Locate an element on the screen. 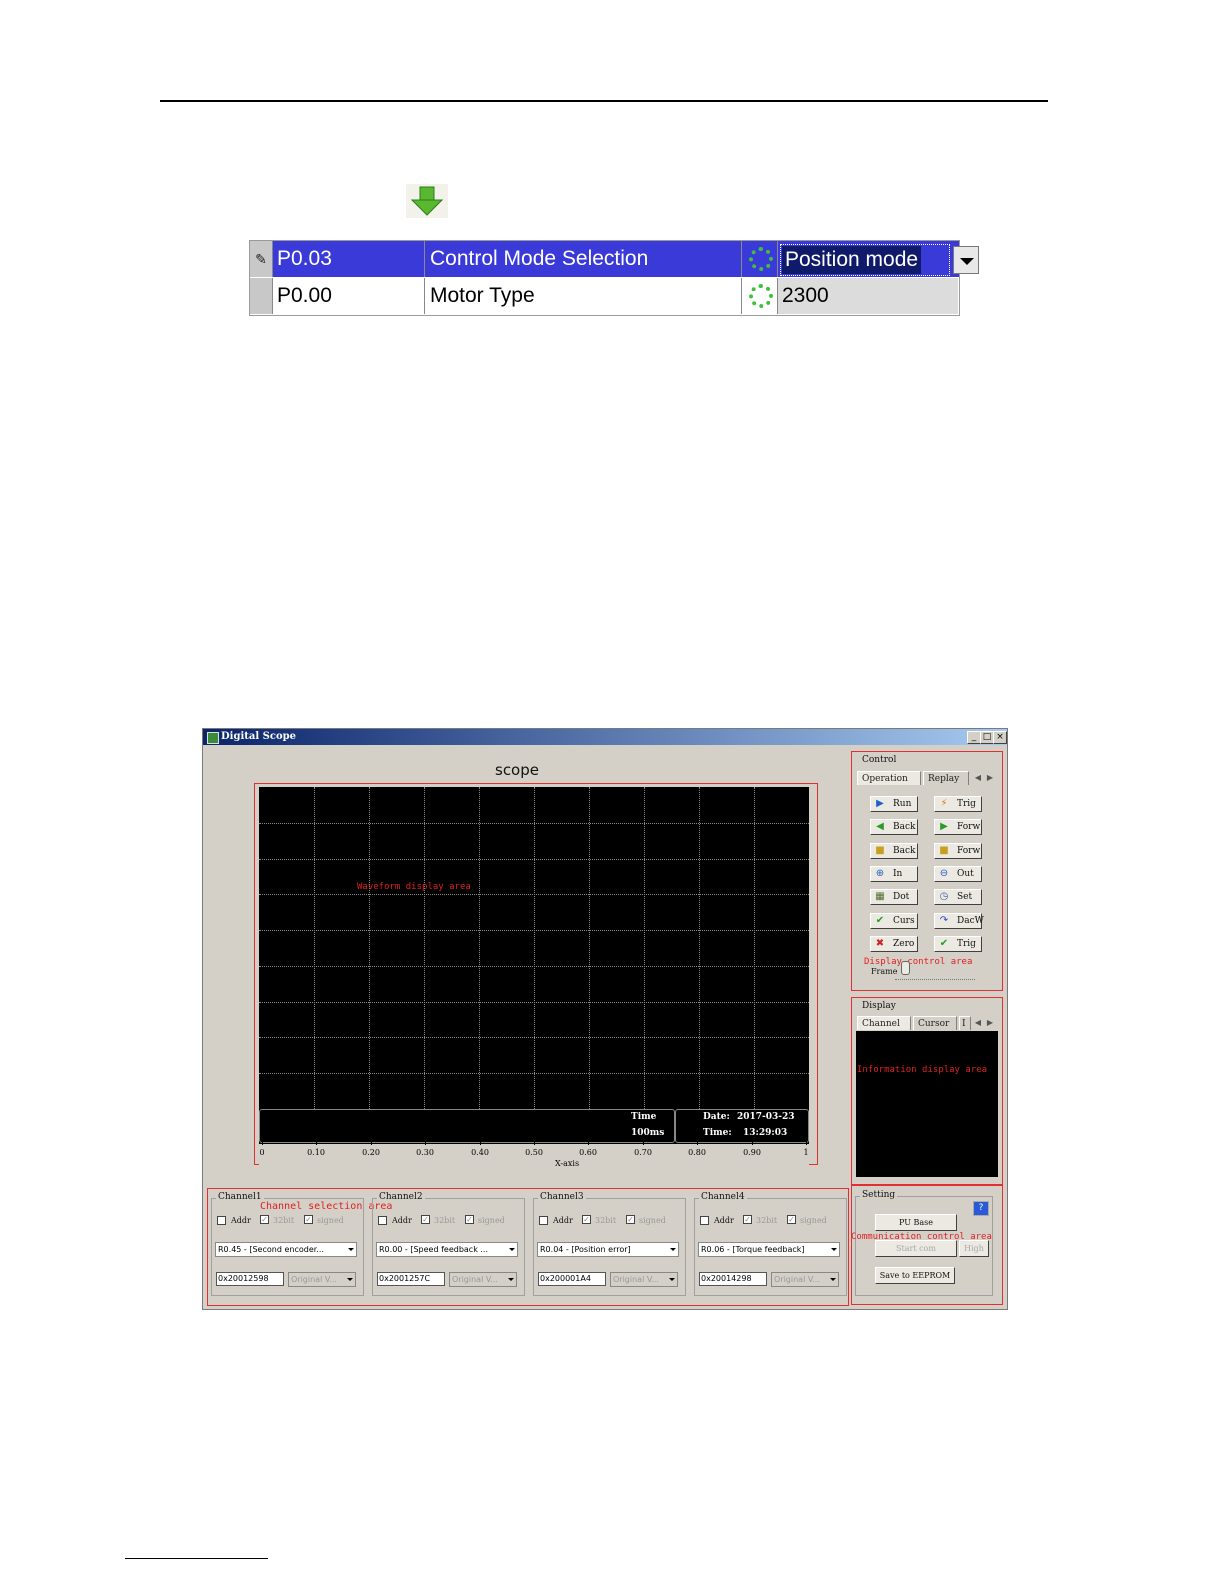 This screenshot has width=1224, height=1584. app-icon is located at coordinates (213, 738).